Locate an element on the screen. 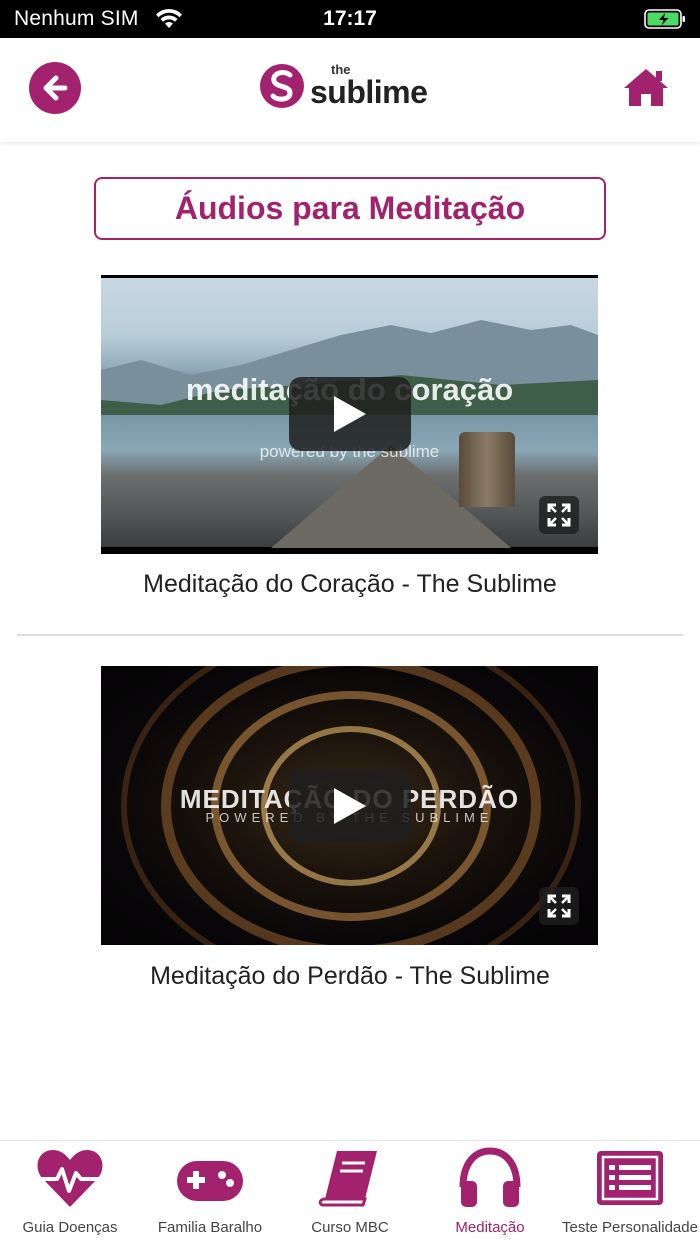 Image resolution: width=700 pixels, height=1244 pixels. tab-guia-doencas: Guia Doenças is located at coordinates (70, 1192).